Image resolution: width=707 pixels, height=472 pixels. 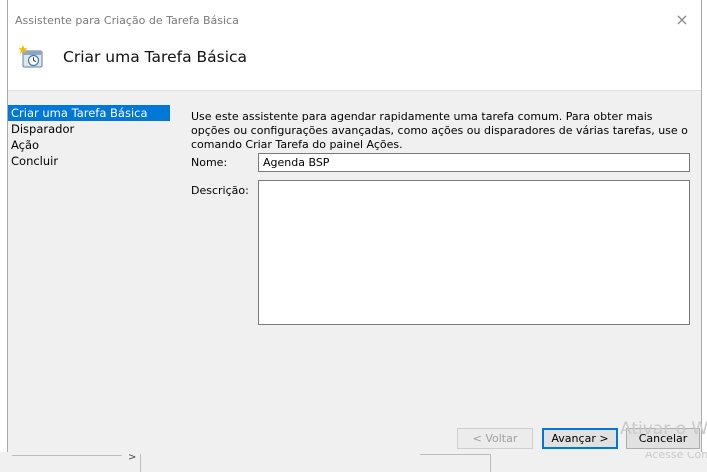 I want to click on sidebar-item-acao: Ação, so click(x=93, y=145).